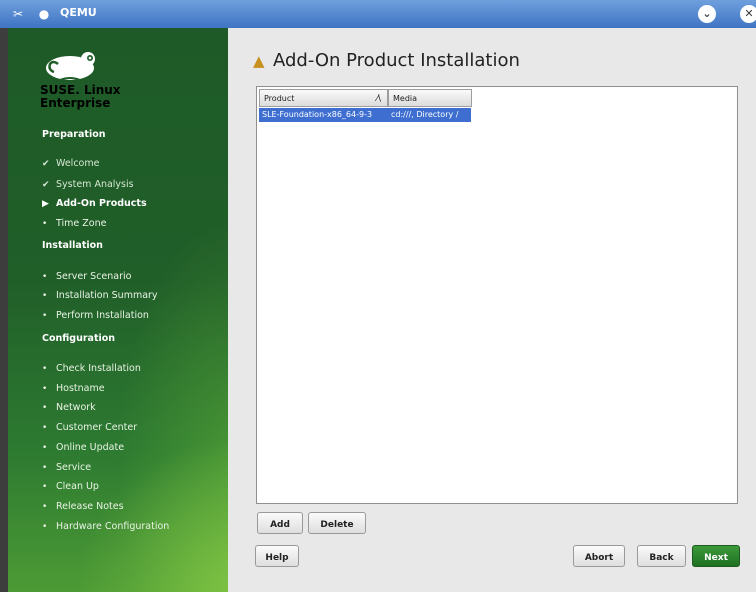  I want to click on window-title: QEMU, so click(78, 12).